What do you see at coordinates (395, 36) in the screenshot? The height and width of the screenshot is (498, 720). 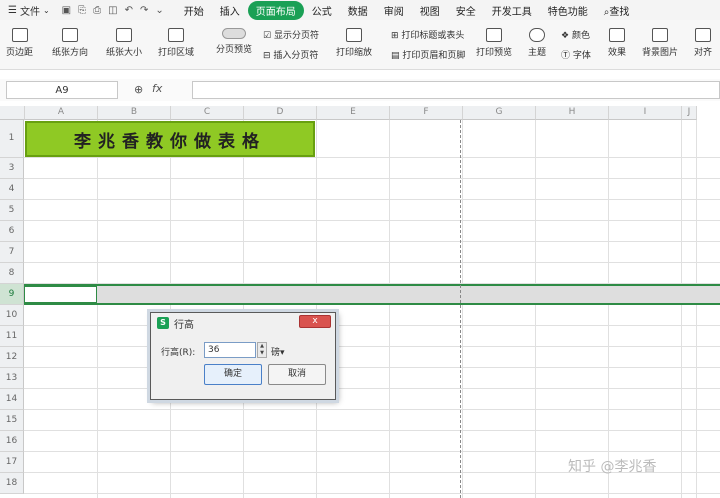 I see `print-titles-icon: ⊞` at bounding box center [395, 36].